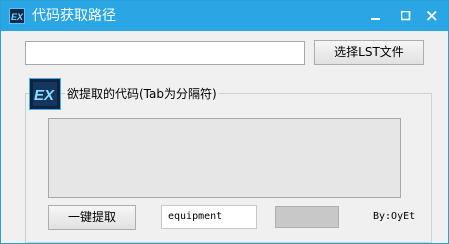 This screenshot has width=449, height=244. Describe the element at coordinates (142, 94) in the screenshot. I see `group-label: 欲提取的代码(Tab为分隔符)` at that location.